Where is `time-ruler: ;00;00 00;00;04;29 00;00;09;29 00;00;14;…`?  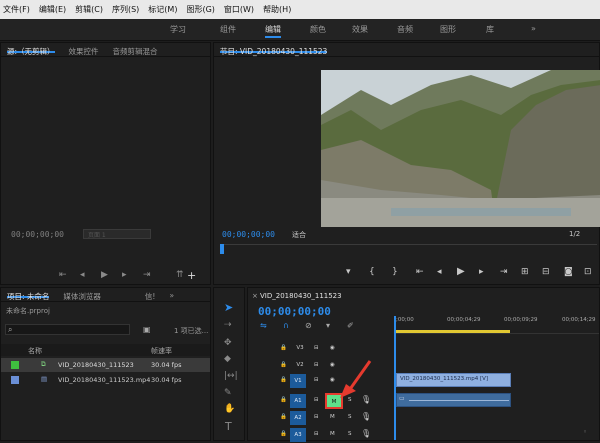 time-ruler: ;00;00 00;00;04;29 00;00;09;29 00;00;14;… is located at coordinates (496, 325).